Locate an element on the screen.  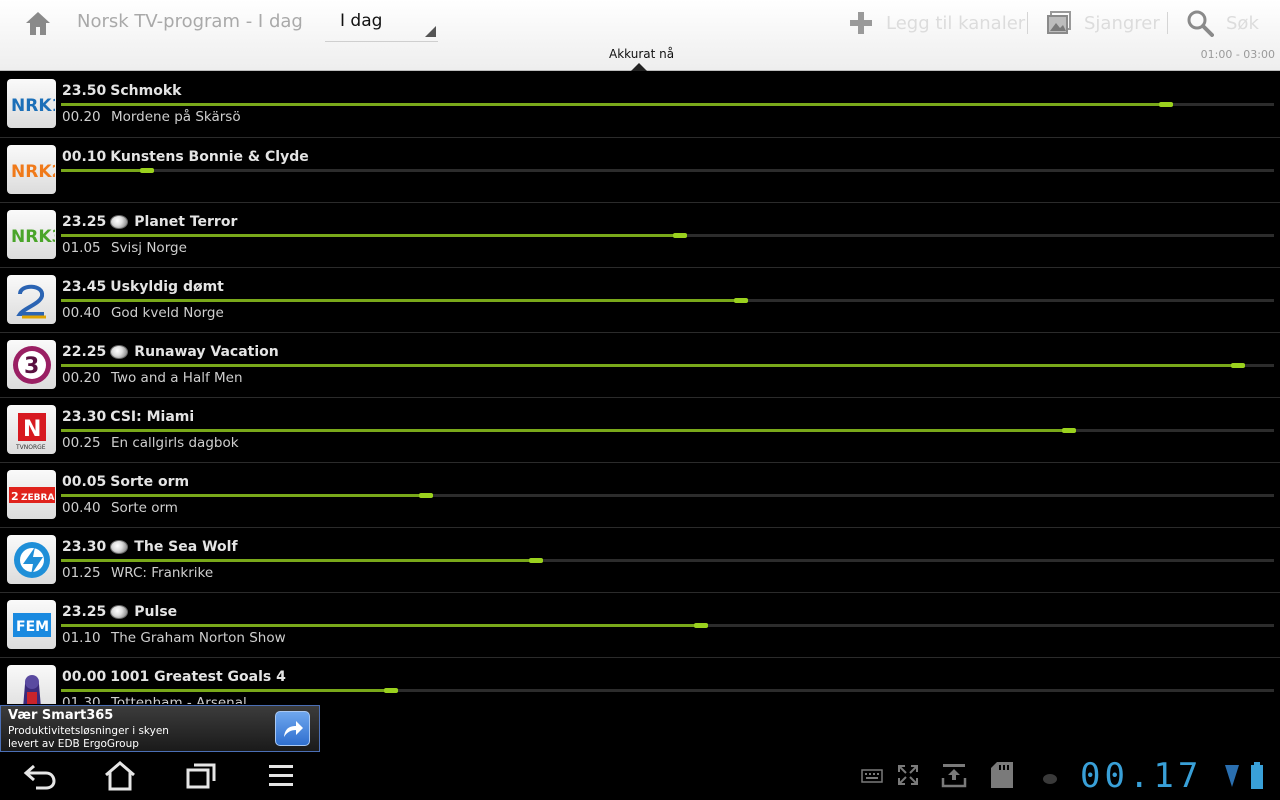
tv2-logo-icon is located at coordinates (30, 301).